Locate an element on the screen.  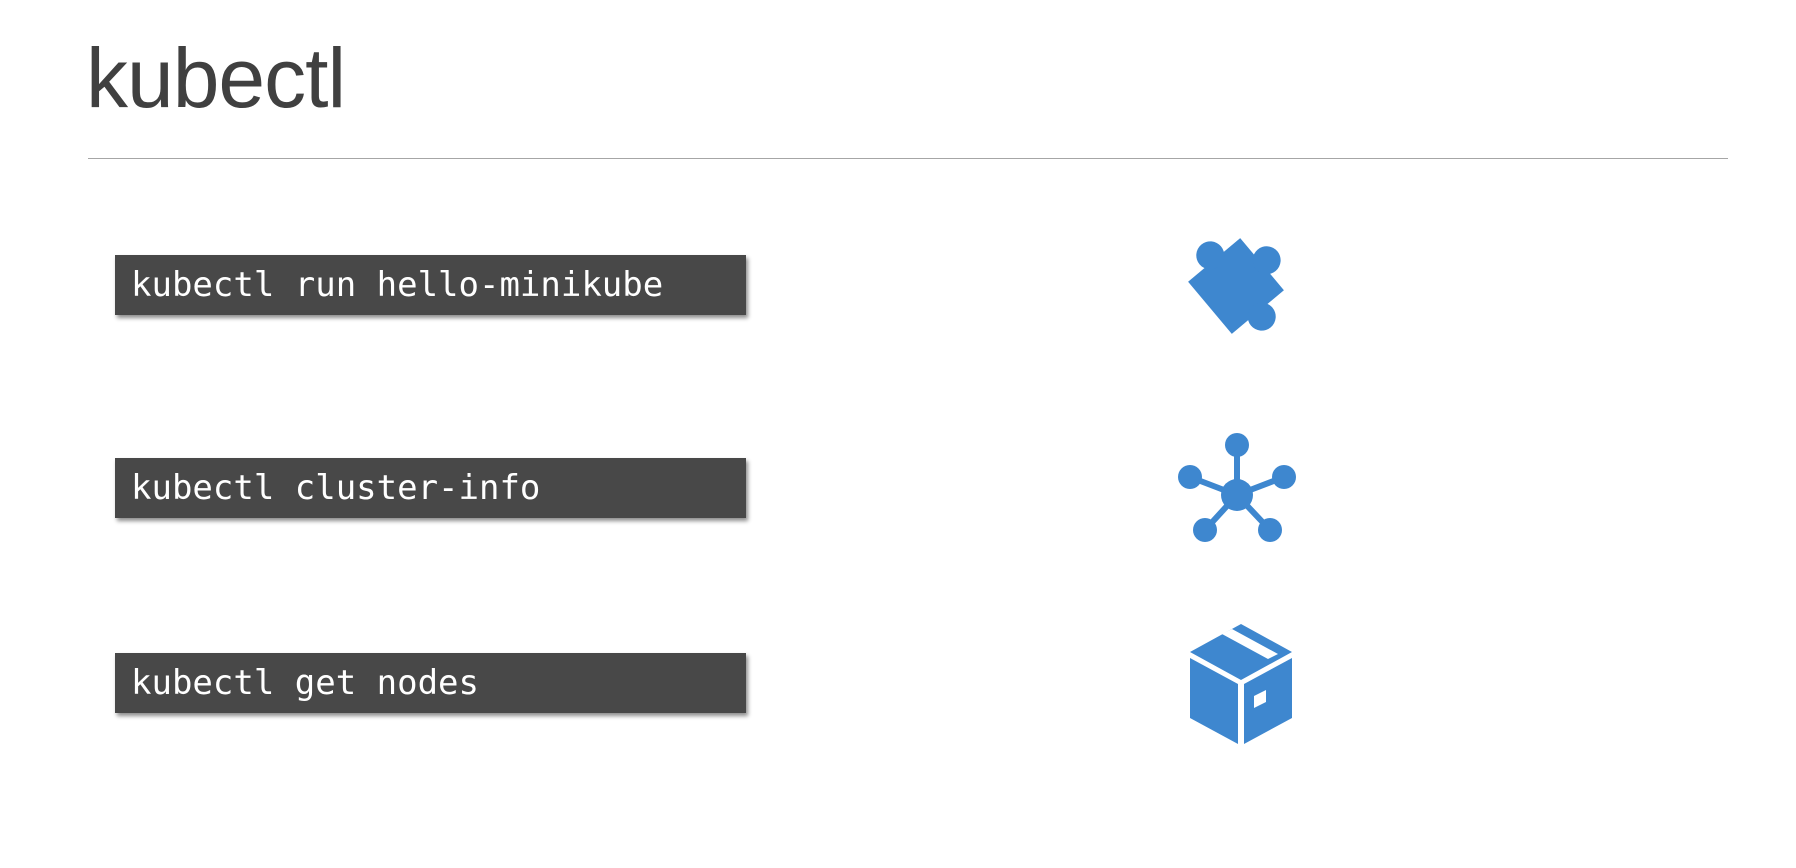
command-box-cluster-info: kubectl cluster-info is located at coordinates (430, 488).